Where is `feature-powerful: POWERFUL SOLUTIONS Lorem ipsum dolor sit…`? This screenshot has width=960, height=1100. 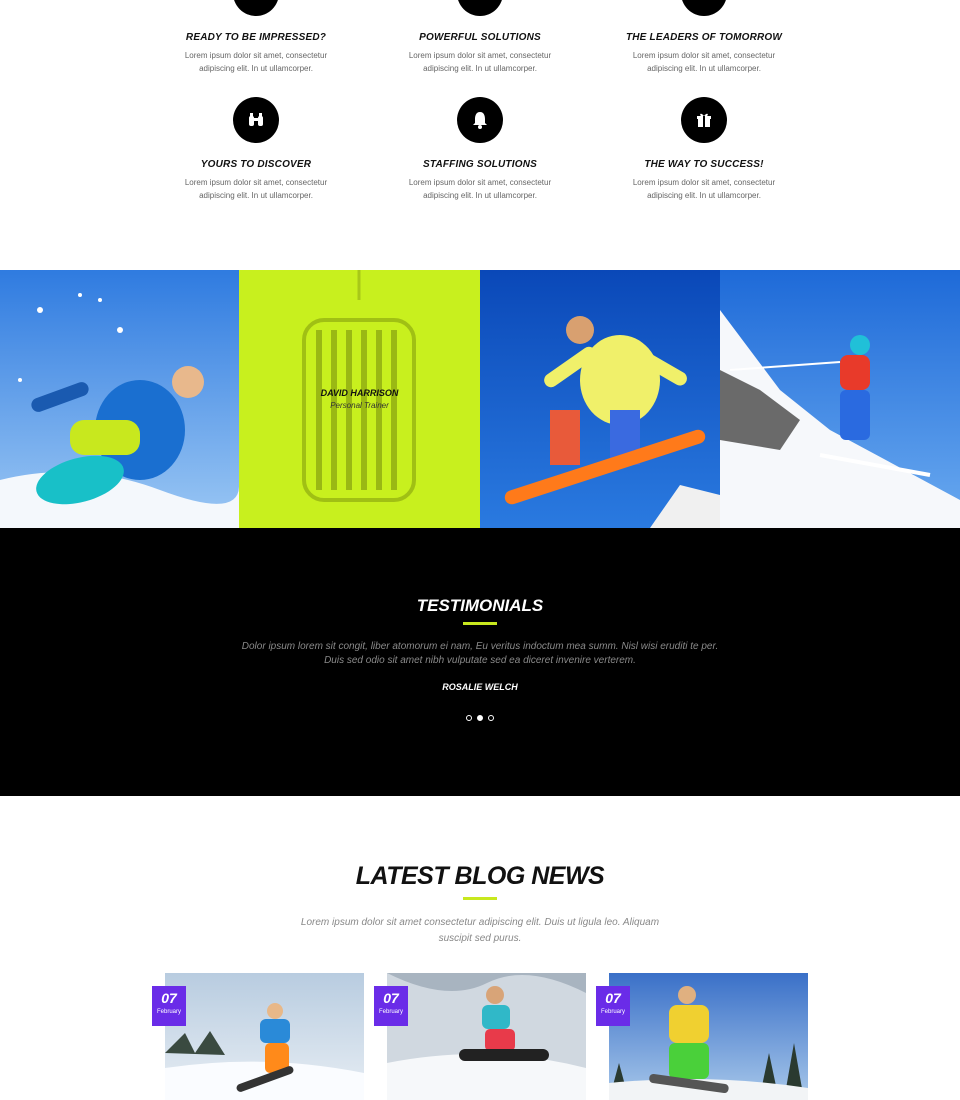
feature-powerful: POWERFUL SOLUTIONS Lorem ipsum dolor sit… is located at coordinates (480, 37).